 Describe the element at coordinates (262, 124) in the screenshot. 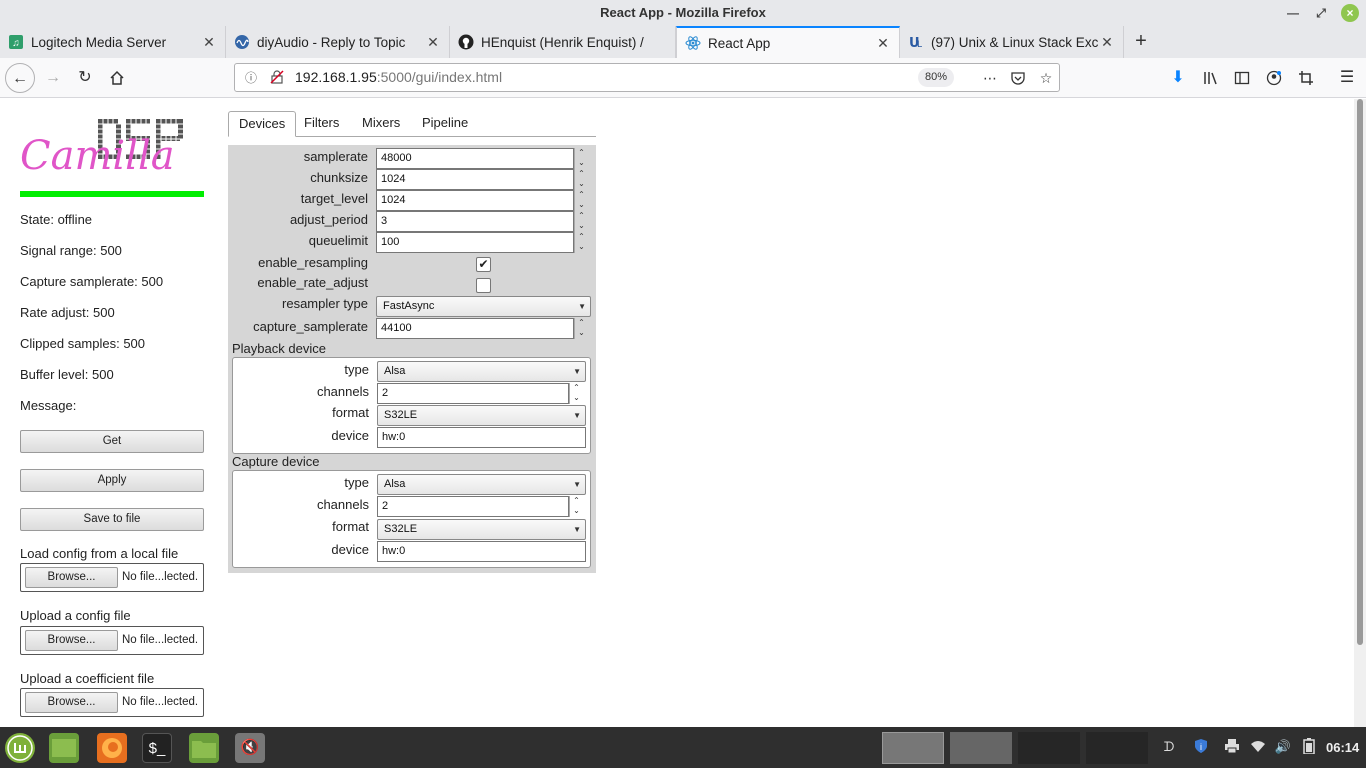

I see `tab-devices: Devices` at that location.